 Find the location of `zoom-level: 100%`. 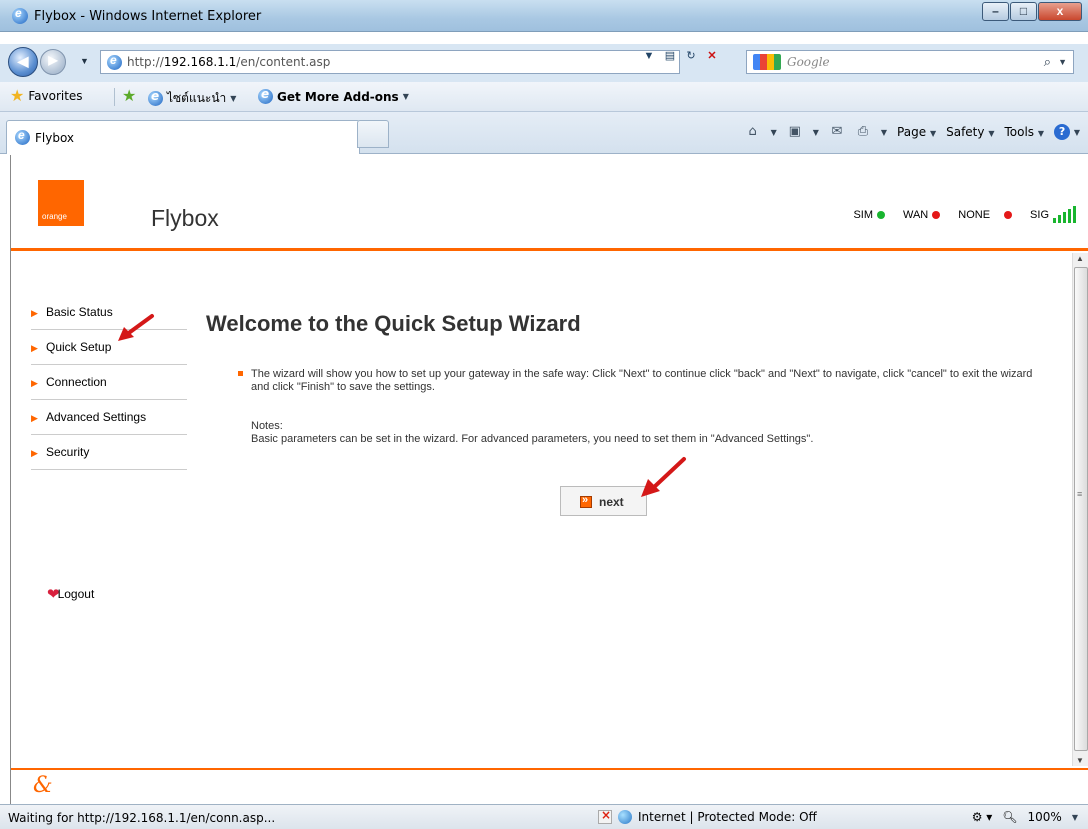

zoom-level: 100% is located at coordinates (1044, 817).